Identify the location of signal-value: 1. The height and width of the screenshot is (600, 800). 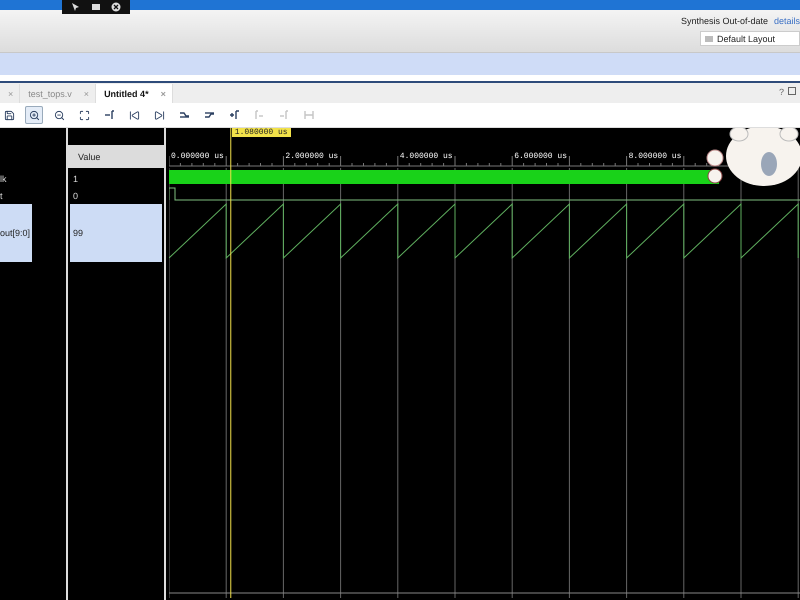
(76, 179).